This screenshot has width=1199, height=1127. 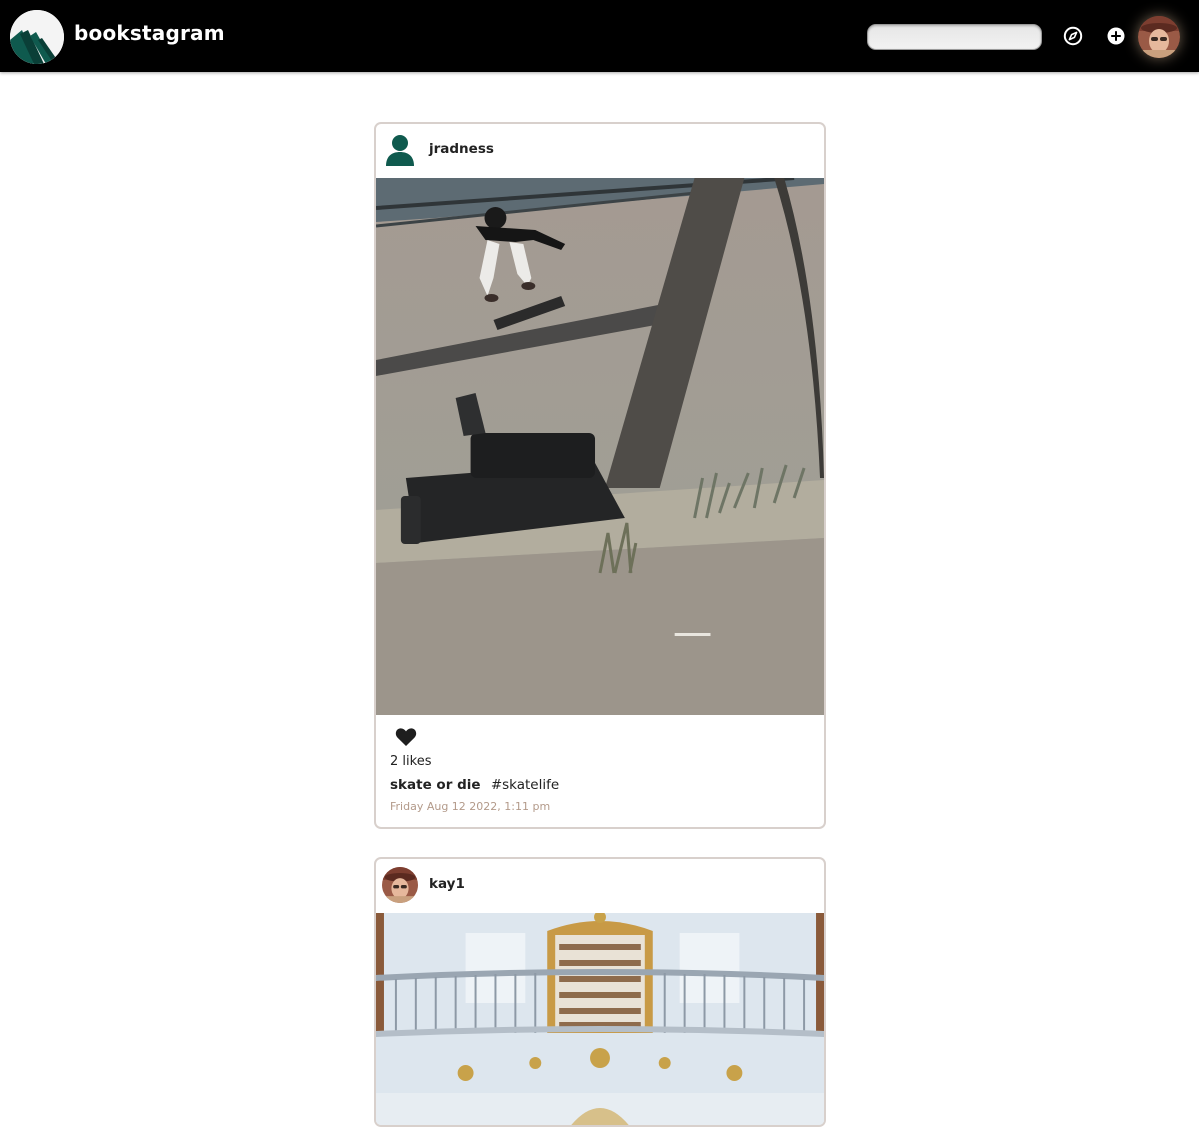 I want to click on default-person-icon, so click(x=400, y=150).